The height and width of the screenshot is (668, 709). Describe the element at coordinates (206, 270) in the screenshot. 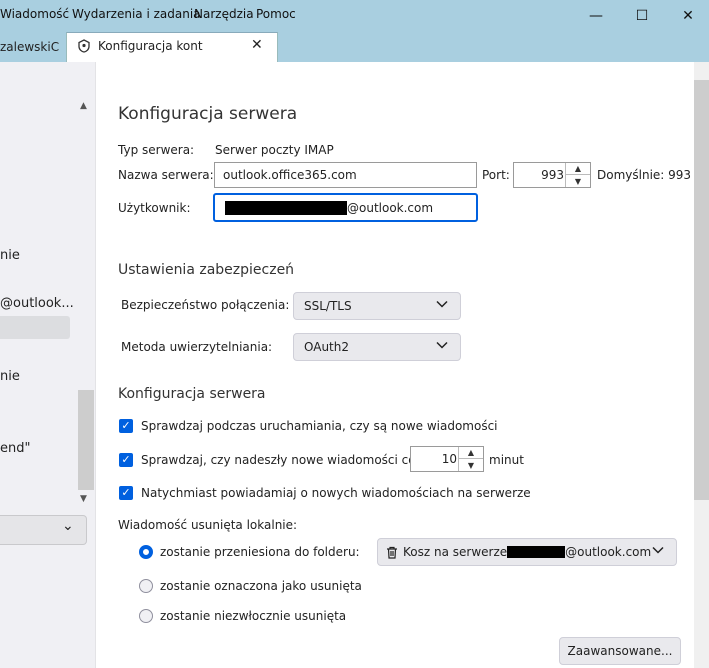

I see `security-title: Ustawienia zabezpieczeń` at that location.